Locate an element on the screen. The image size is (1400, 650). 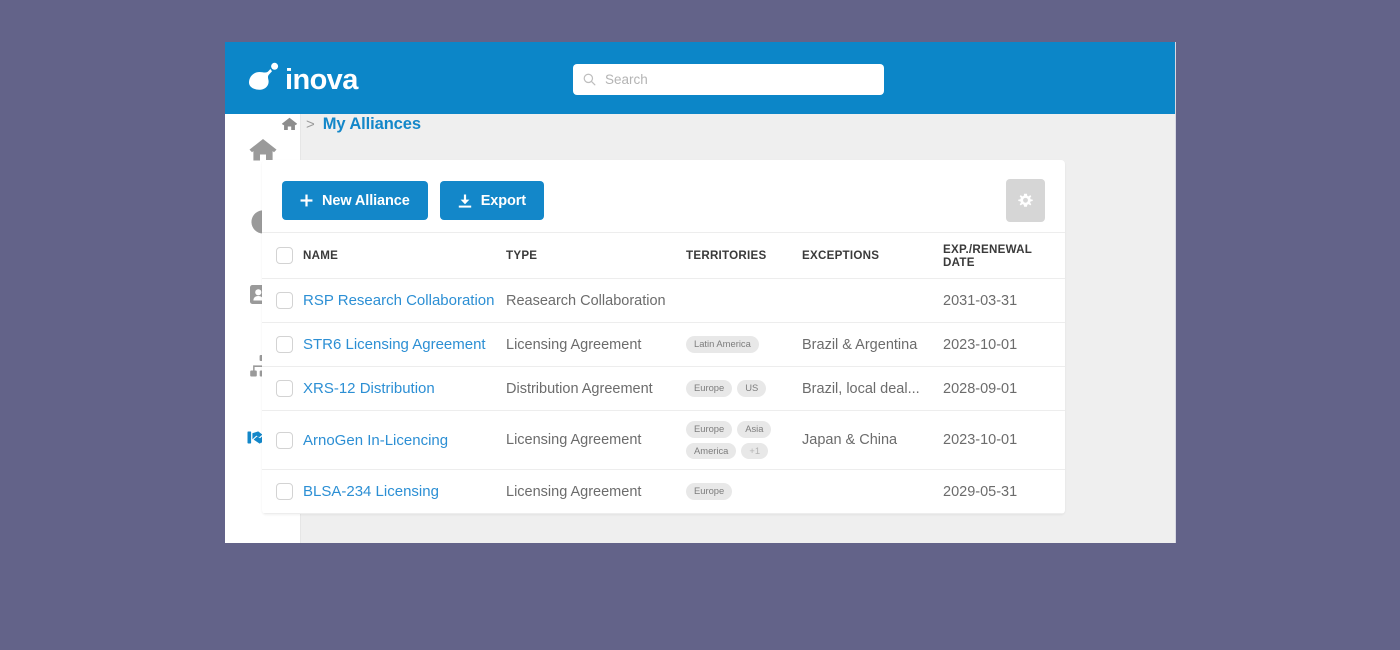
territory-badge: America is located at coordinates (711, 450).